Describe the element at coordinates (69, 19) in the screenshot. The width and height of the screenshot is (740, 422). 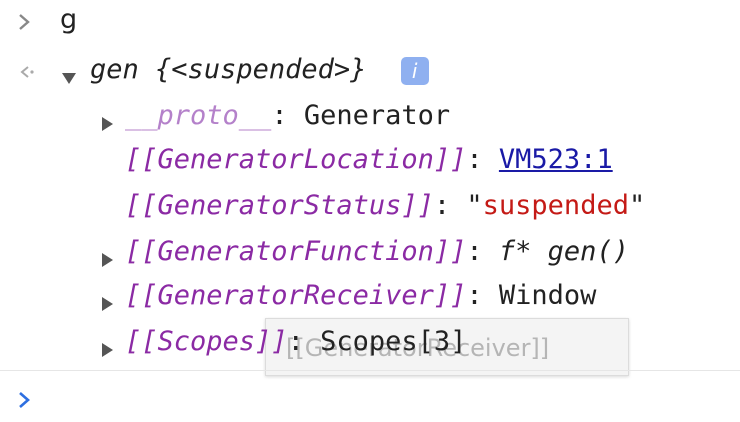
I see `input-expression: g` at that location.